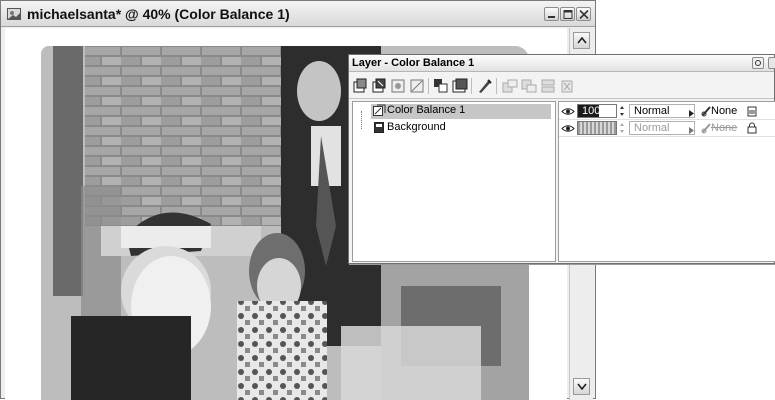 The height and width of the screenshot is (400, 775). I want to click on layer-name: Color Balance 1, so click(426, 110).